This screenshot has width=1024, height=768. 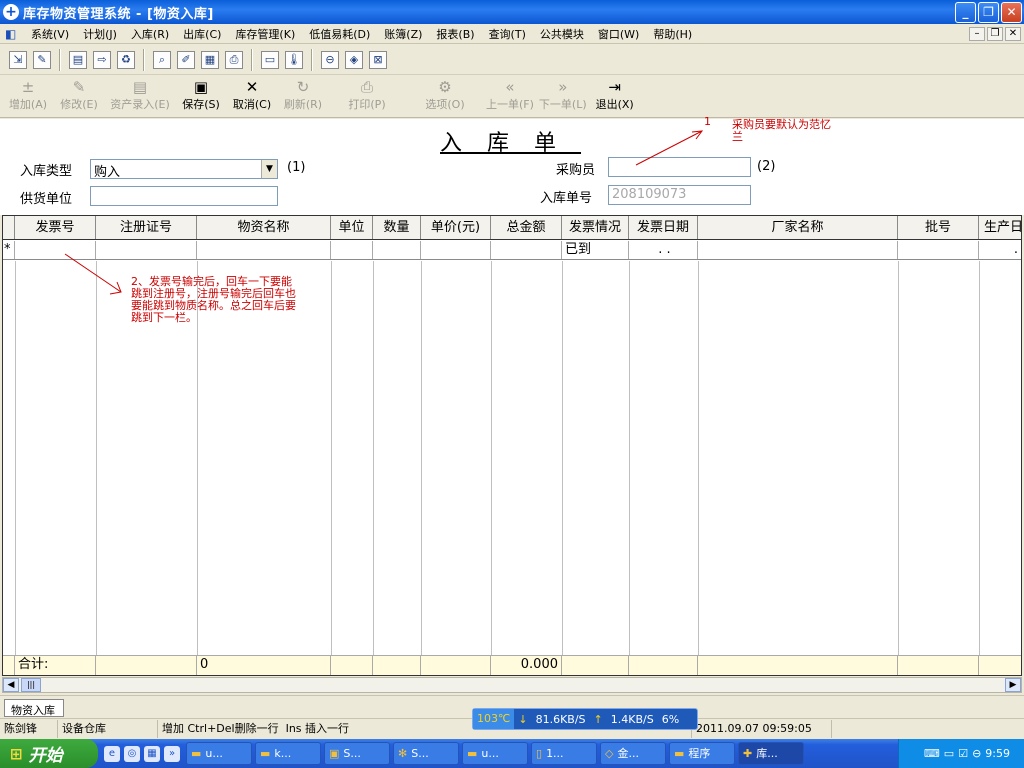 I want to click on asset-entry-button: ▤ 资产录入(E), so click(x=140, y=95).